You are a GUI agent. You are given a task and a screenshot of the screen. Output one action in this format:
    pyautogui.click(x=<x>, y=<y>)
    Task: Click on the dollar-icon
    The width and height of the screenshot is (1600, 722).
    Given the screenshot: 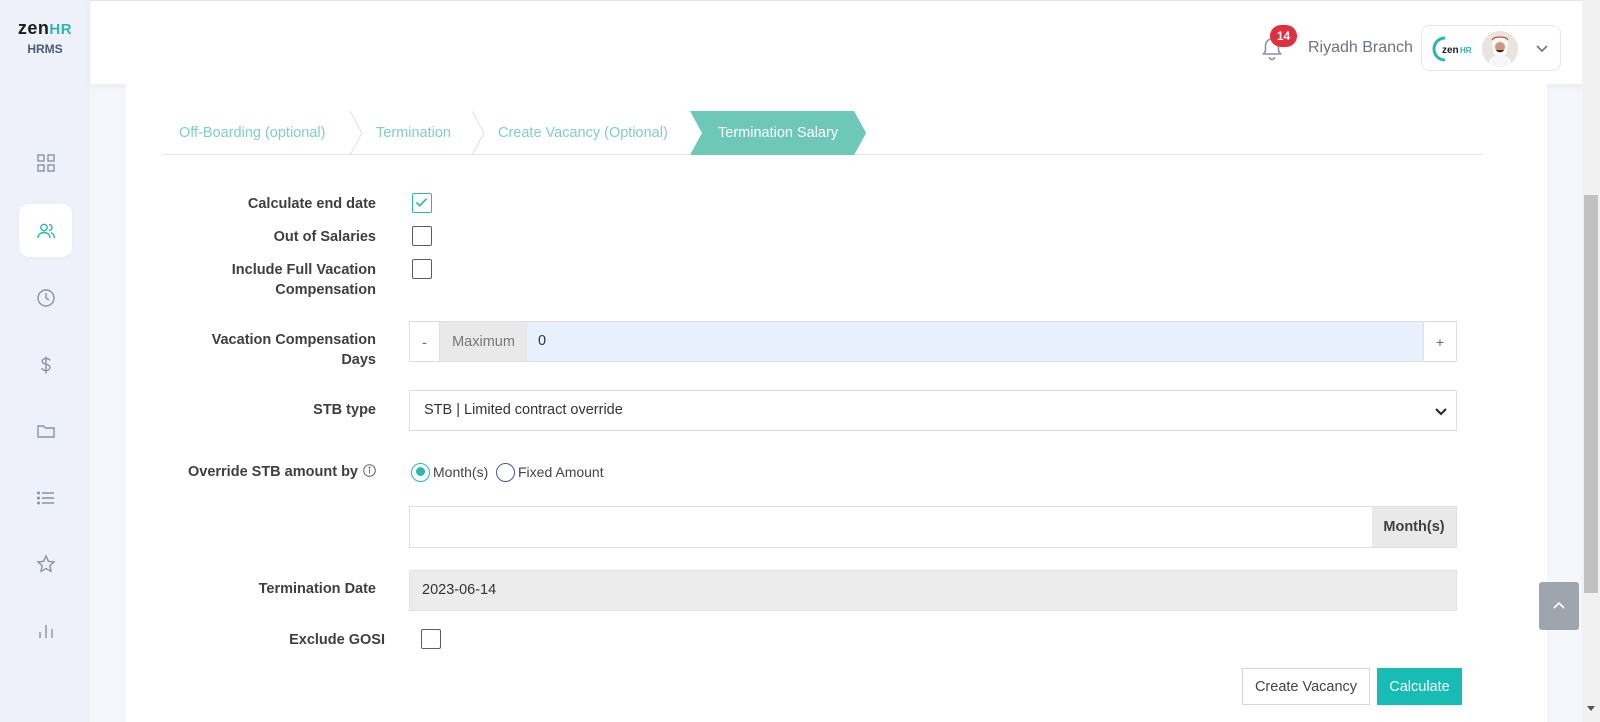 What is the action you would take?
    pyautogui.click(x=45, y=364)
    